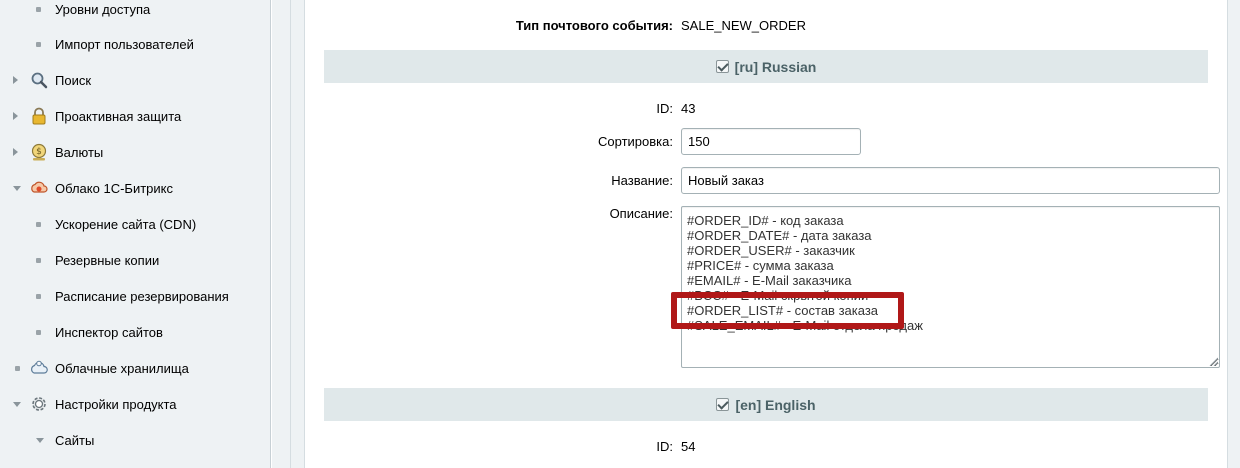  What do you see at coordinates (778, 295) in the screenshot?
I see `description-line: #BCC# - E-Mail скрытой копии` at bounding box center [778, 295].